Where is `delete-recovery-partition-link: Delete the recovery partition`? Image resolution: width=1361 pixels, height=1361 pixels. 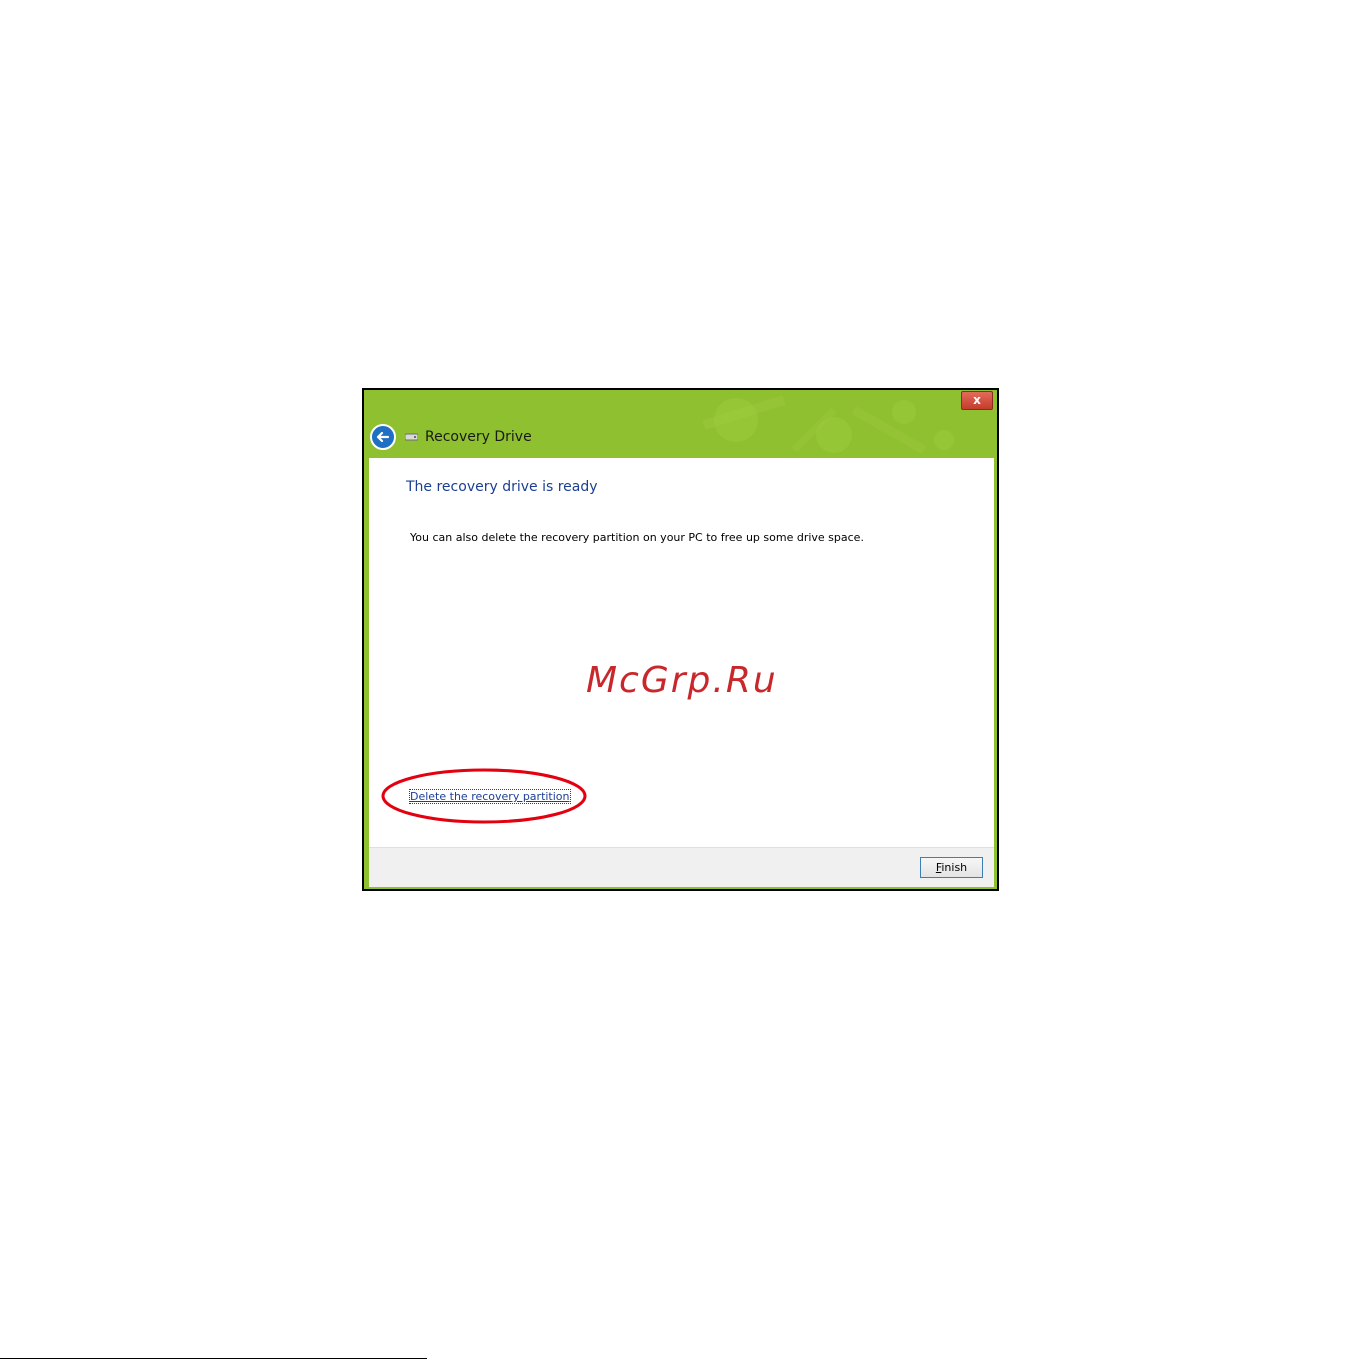 delete-recovery-partition-link: Delete the recovery partition is located at coordinates (490, 796).